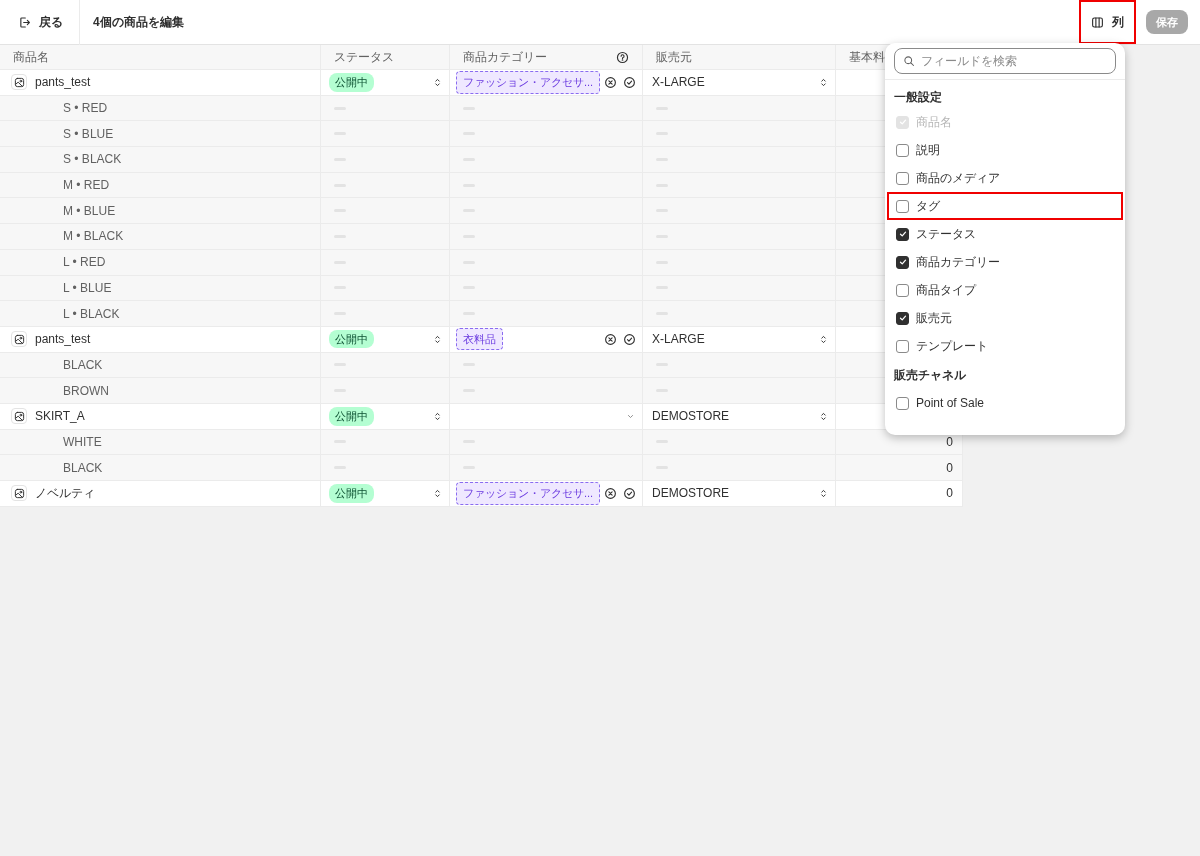 The width and height of the screenshot is (1200, 856). What do you see at coordinates (950, 403) in the screenshot?
I see `option-label: Point of Sale` at bounding box center [950, 403].